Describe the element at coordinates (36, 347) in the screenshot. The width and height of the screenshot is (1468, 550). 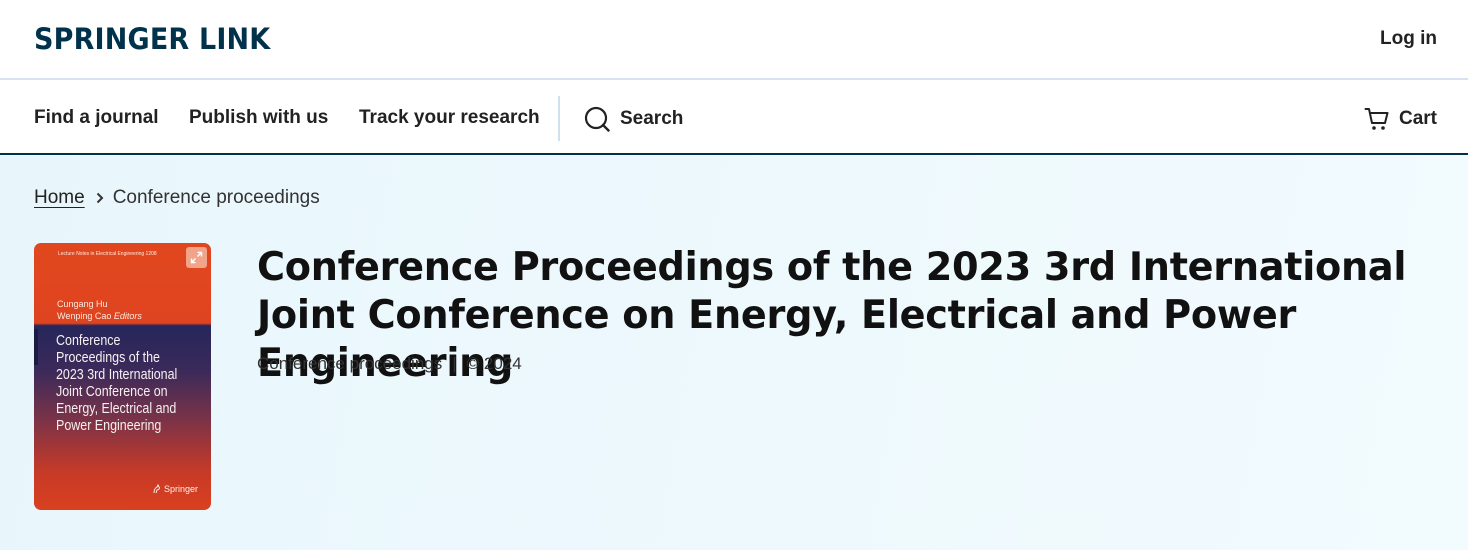
I see `cover-band` at that location.